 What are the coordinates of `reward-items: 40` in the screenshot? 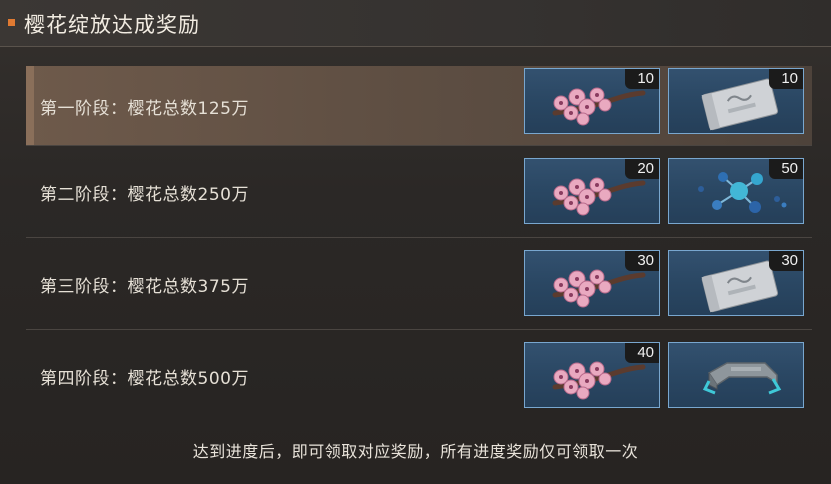 It's located at (664, 375).